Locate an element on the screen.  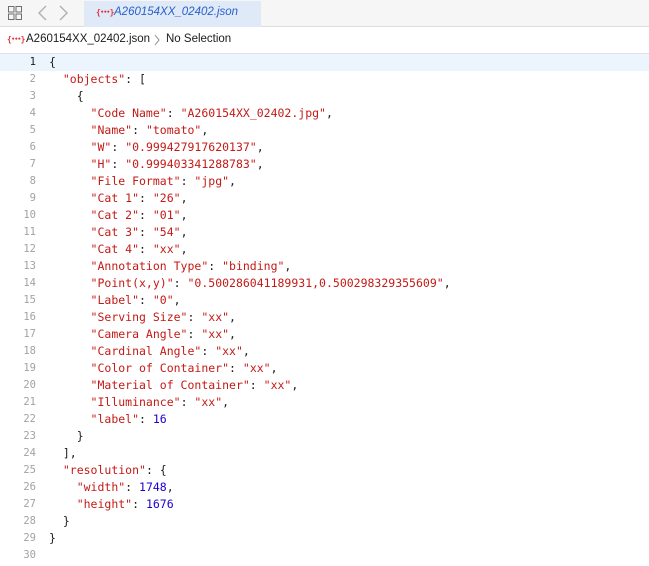
code-line: 22 "label": 16 is located at coordinates (324, 419).